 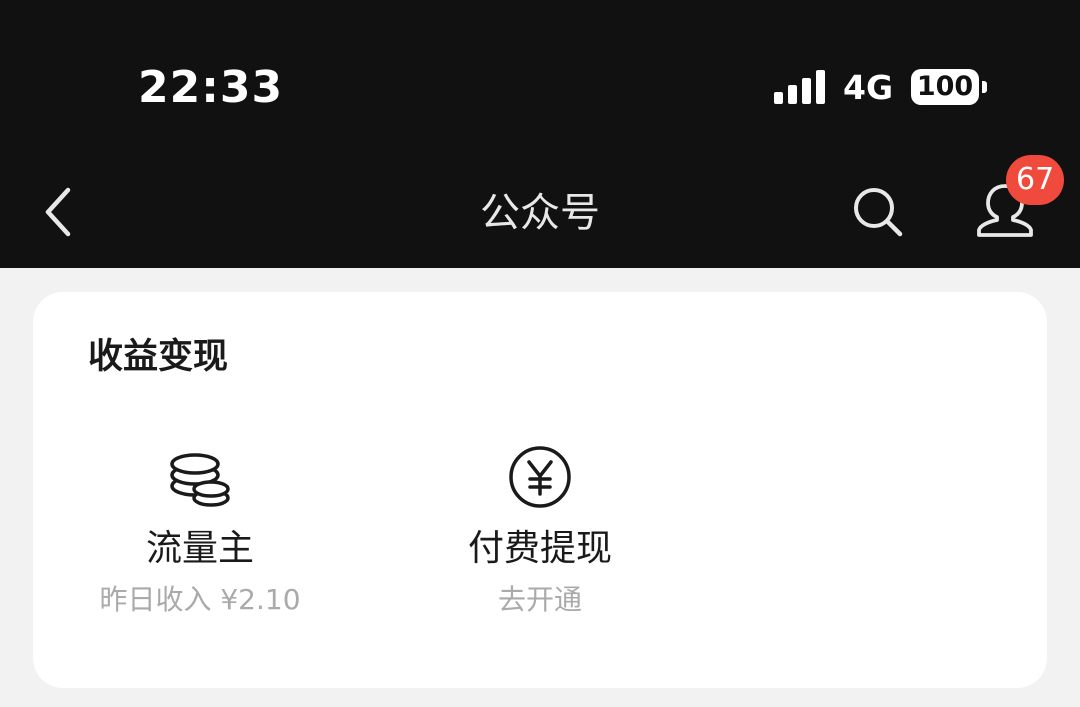 I want to click on paid-withdraw-item: 付费提现 去开通, so click(x=540, y=530).